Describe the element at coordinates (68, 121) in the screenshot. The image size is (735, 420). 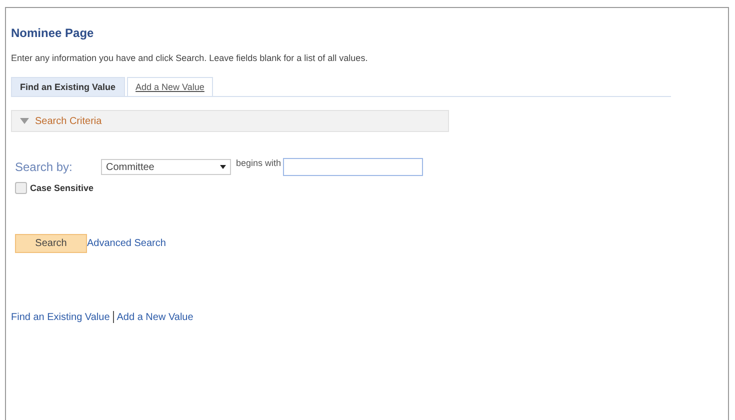
I see `search-criteria-label: Search Criteria` at that location.